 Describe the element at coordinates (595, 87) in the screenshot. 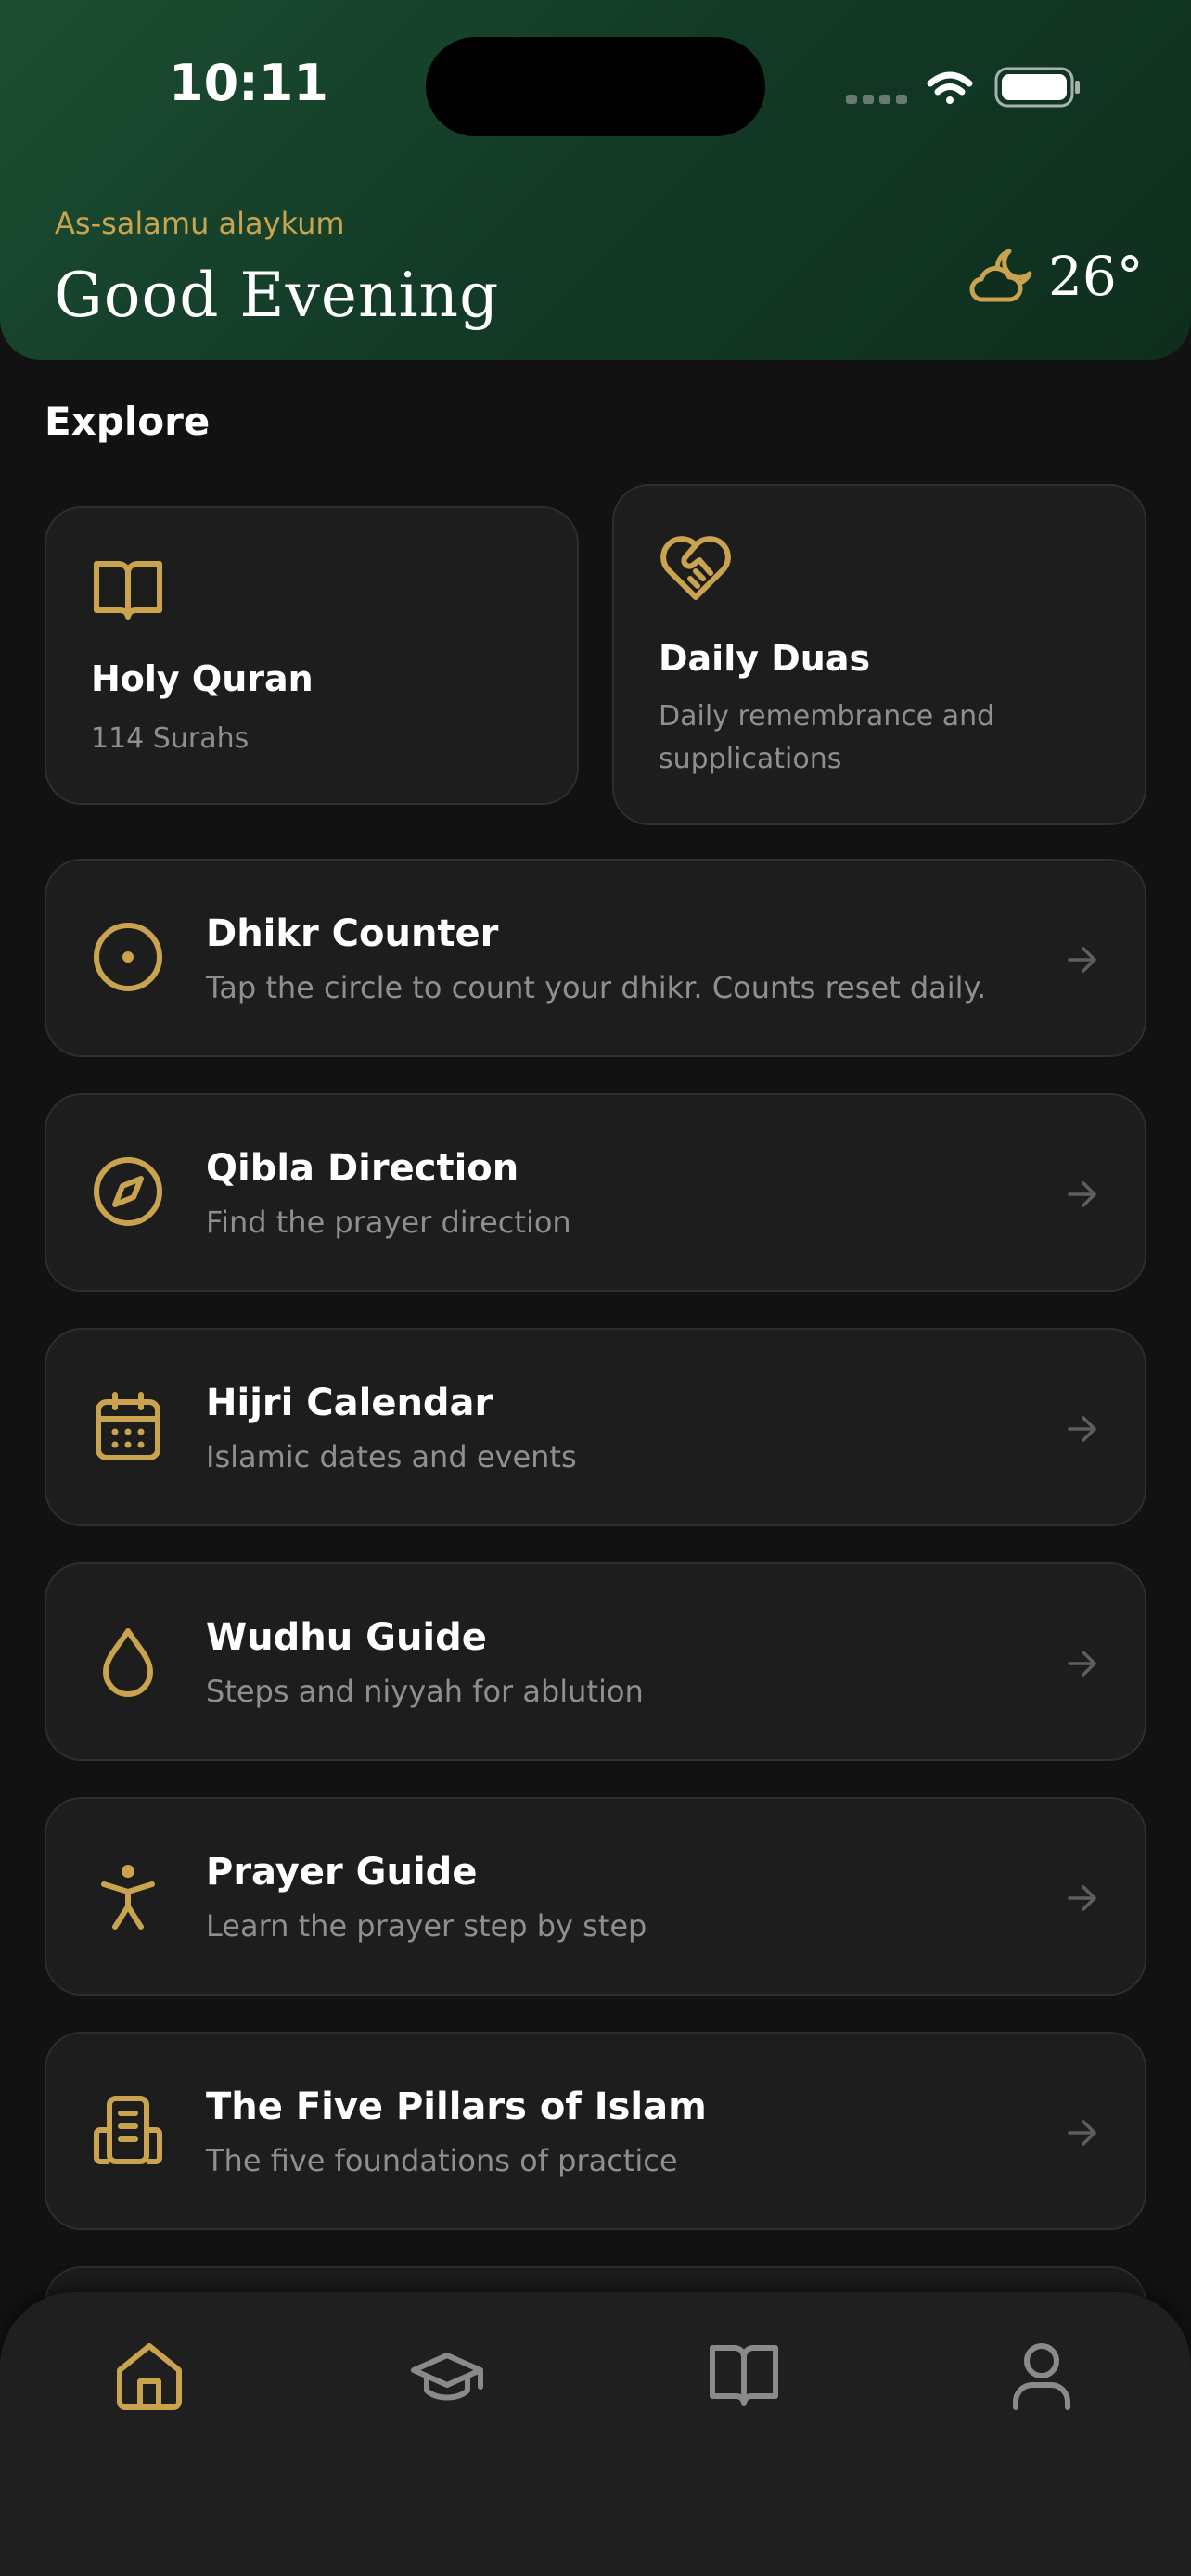

I see `dynamic-island` at that location.